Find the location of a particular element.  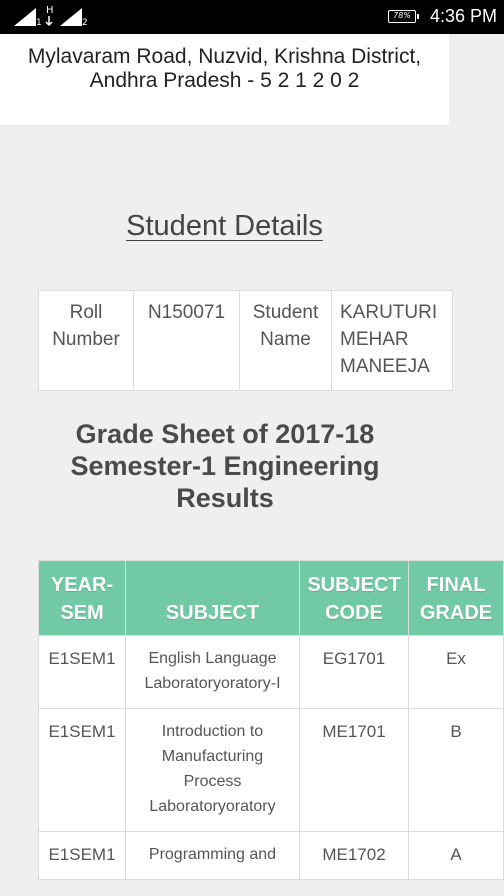

sim1-label: 1 is located at coordinates (39, 23).